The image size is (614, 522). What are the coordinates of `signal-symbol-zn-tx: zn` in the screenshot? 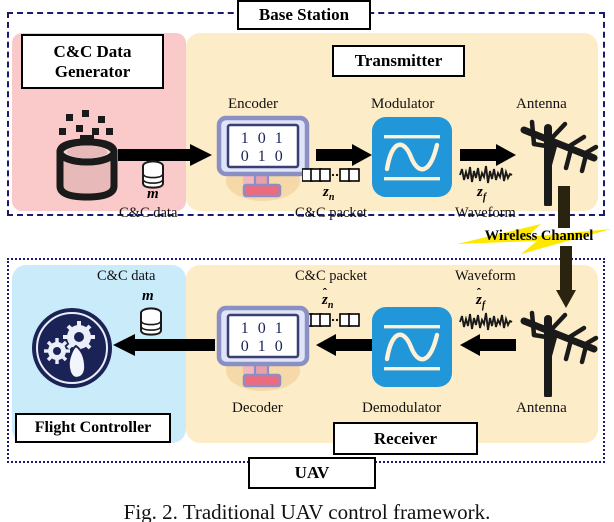 It's located at (328, 193).